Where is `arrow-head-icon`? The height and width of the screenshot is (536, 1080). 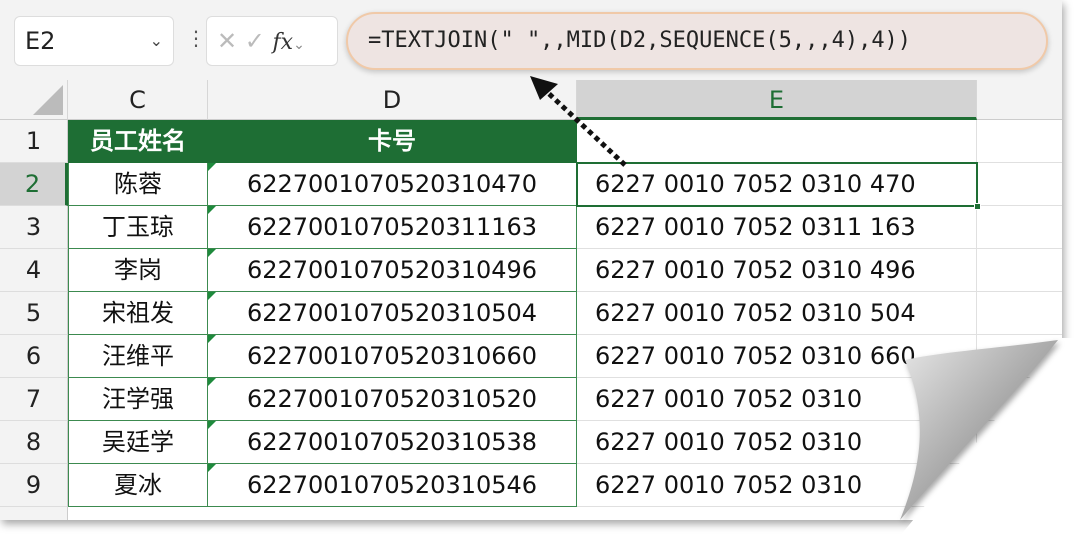
arrow-head-icon is located at coordinates (544, 88).